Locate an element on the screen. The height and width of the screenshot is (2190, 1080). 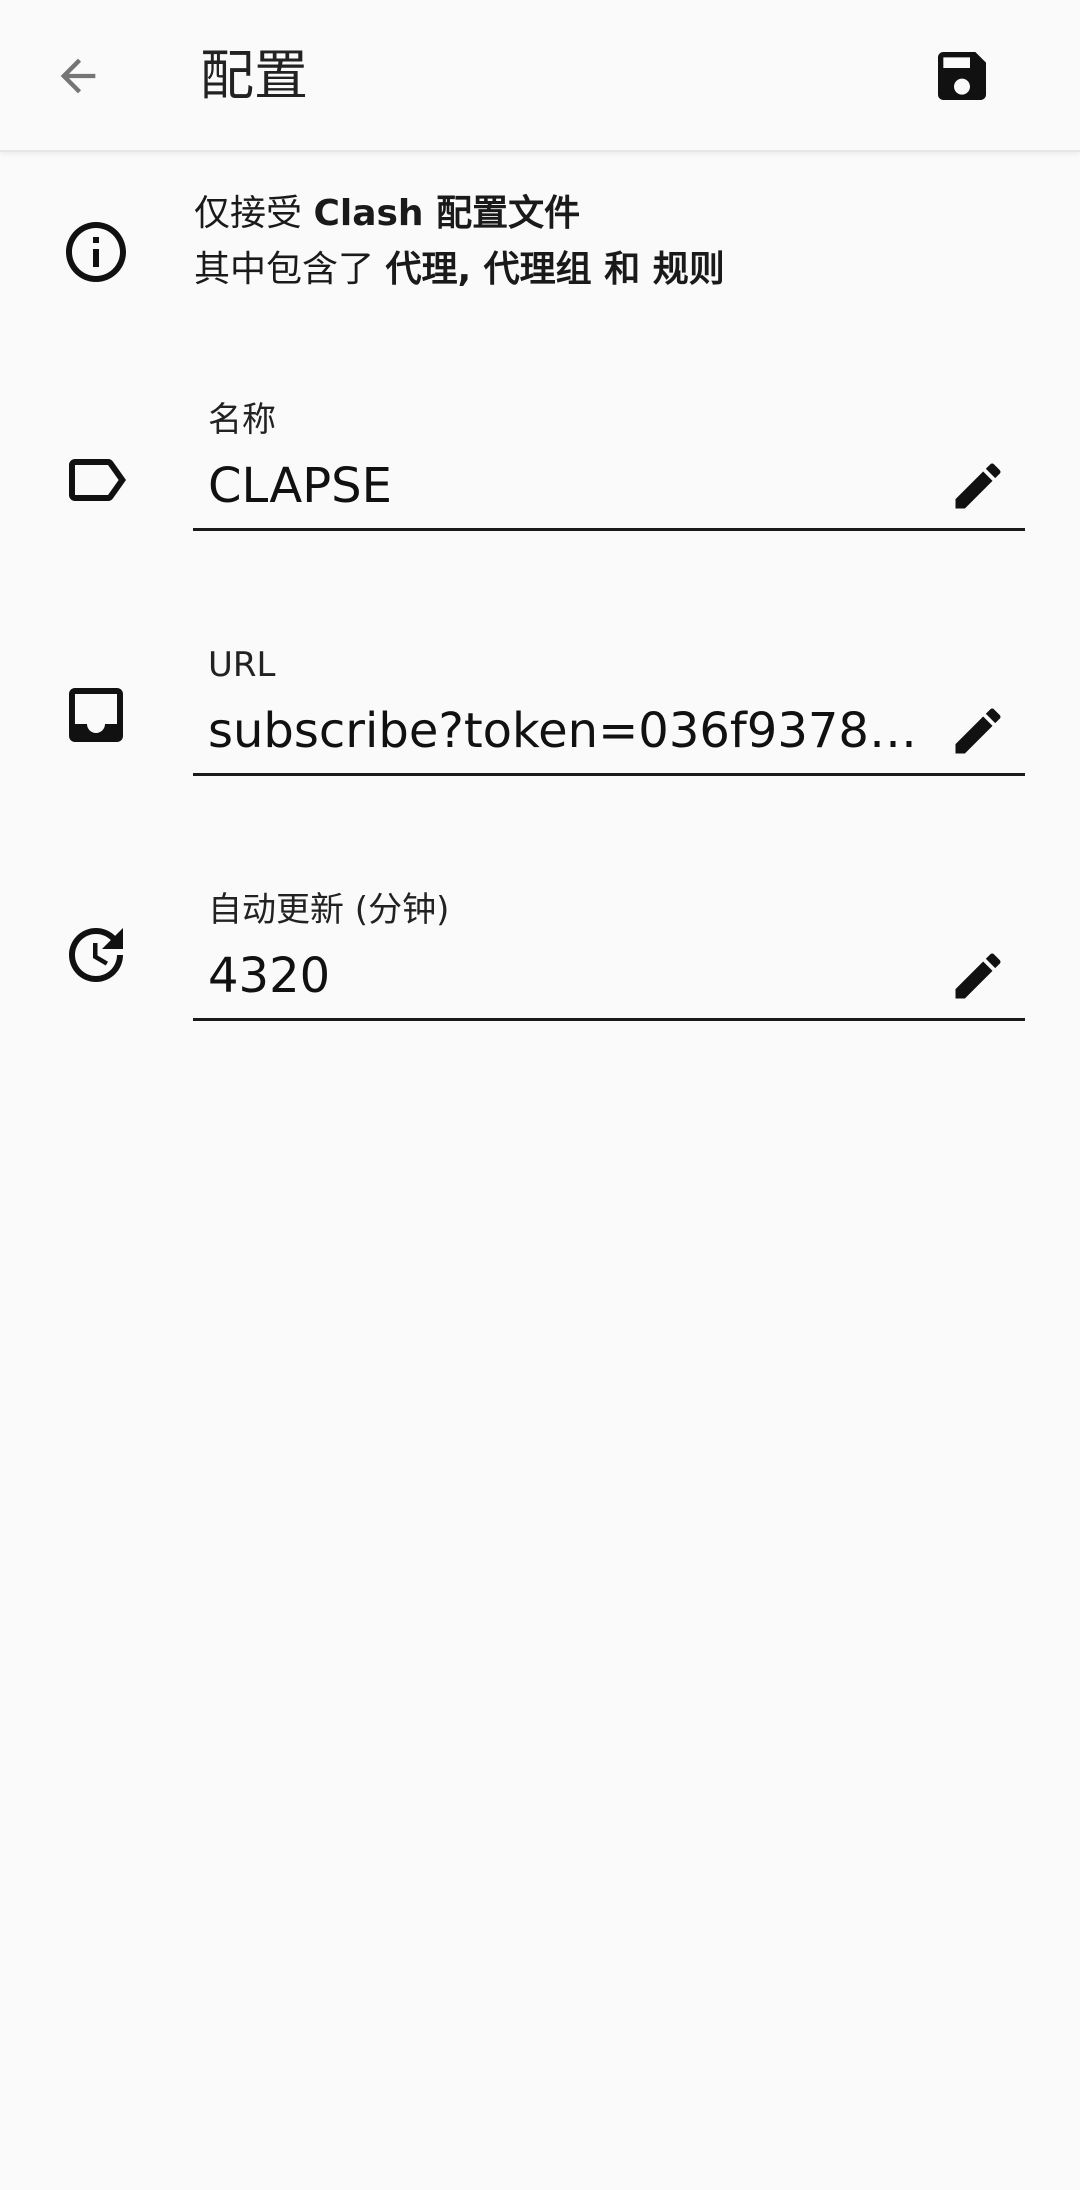
save-button is located at coordinates (962, 76).